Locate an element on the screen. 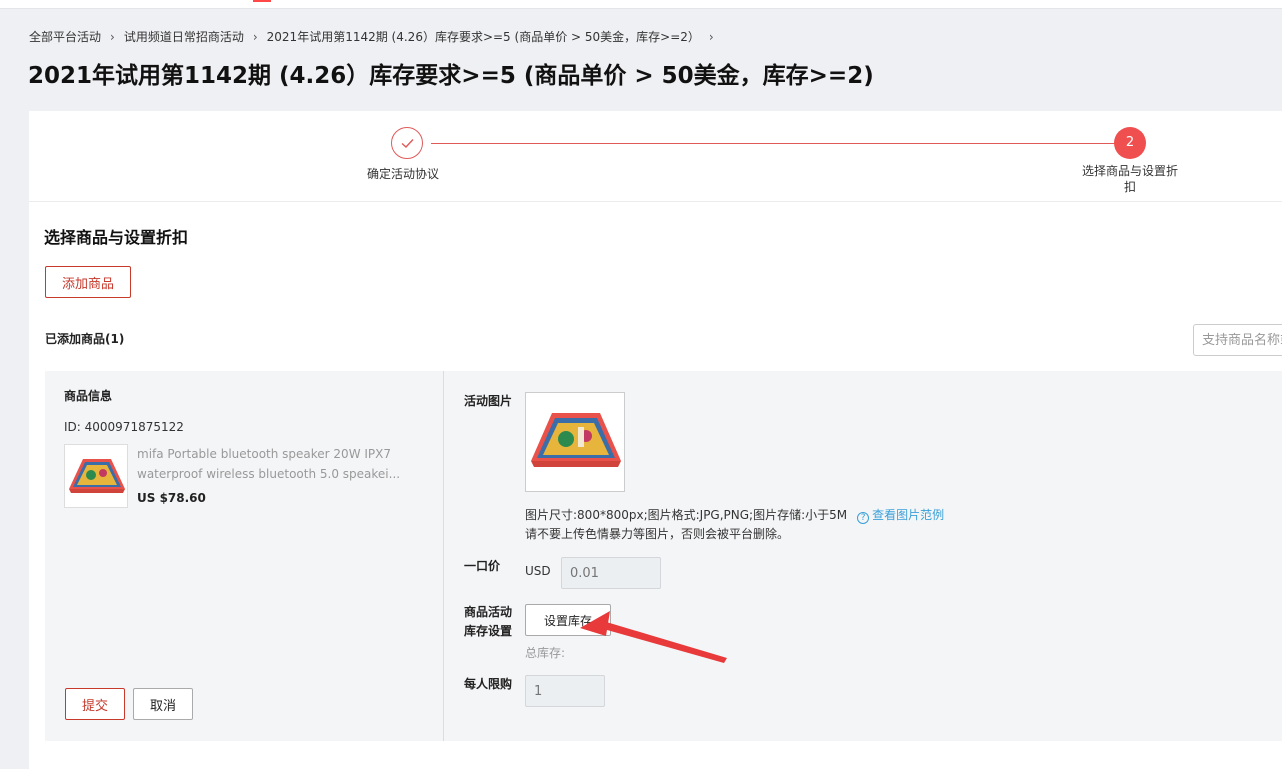  step-1-label: 确定活动协议 is located at coordinates (403, 174).